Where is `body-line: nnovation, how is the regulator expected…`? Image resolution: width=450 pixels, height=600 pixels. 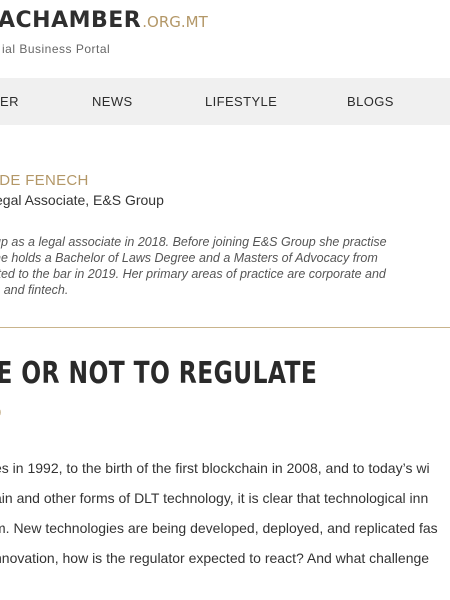
body-line: nnovation, how is the regulator expected… is located at coordinates (215, 558).